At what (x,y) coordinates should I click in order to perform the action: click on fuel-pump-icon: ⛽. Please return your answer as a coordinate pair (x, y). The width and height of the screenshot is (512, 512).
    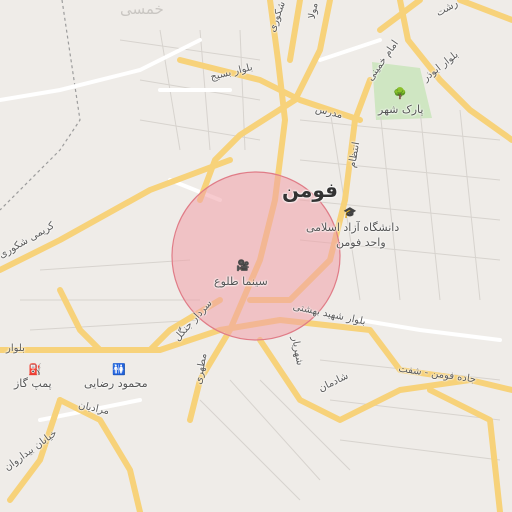
    Looking at the image, I should click on (35, 370).